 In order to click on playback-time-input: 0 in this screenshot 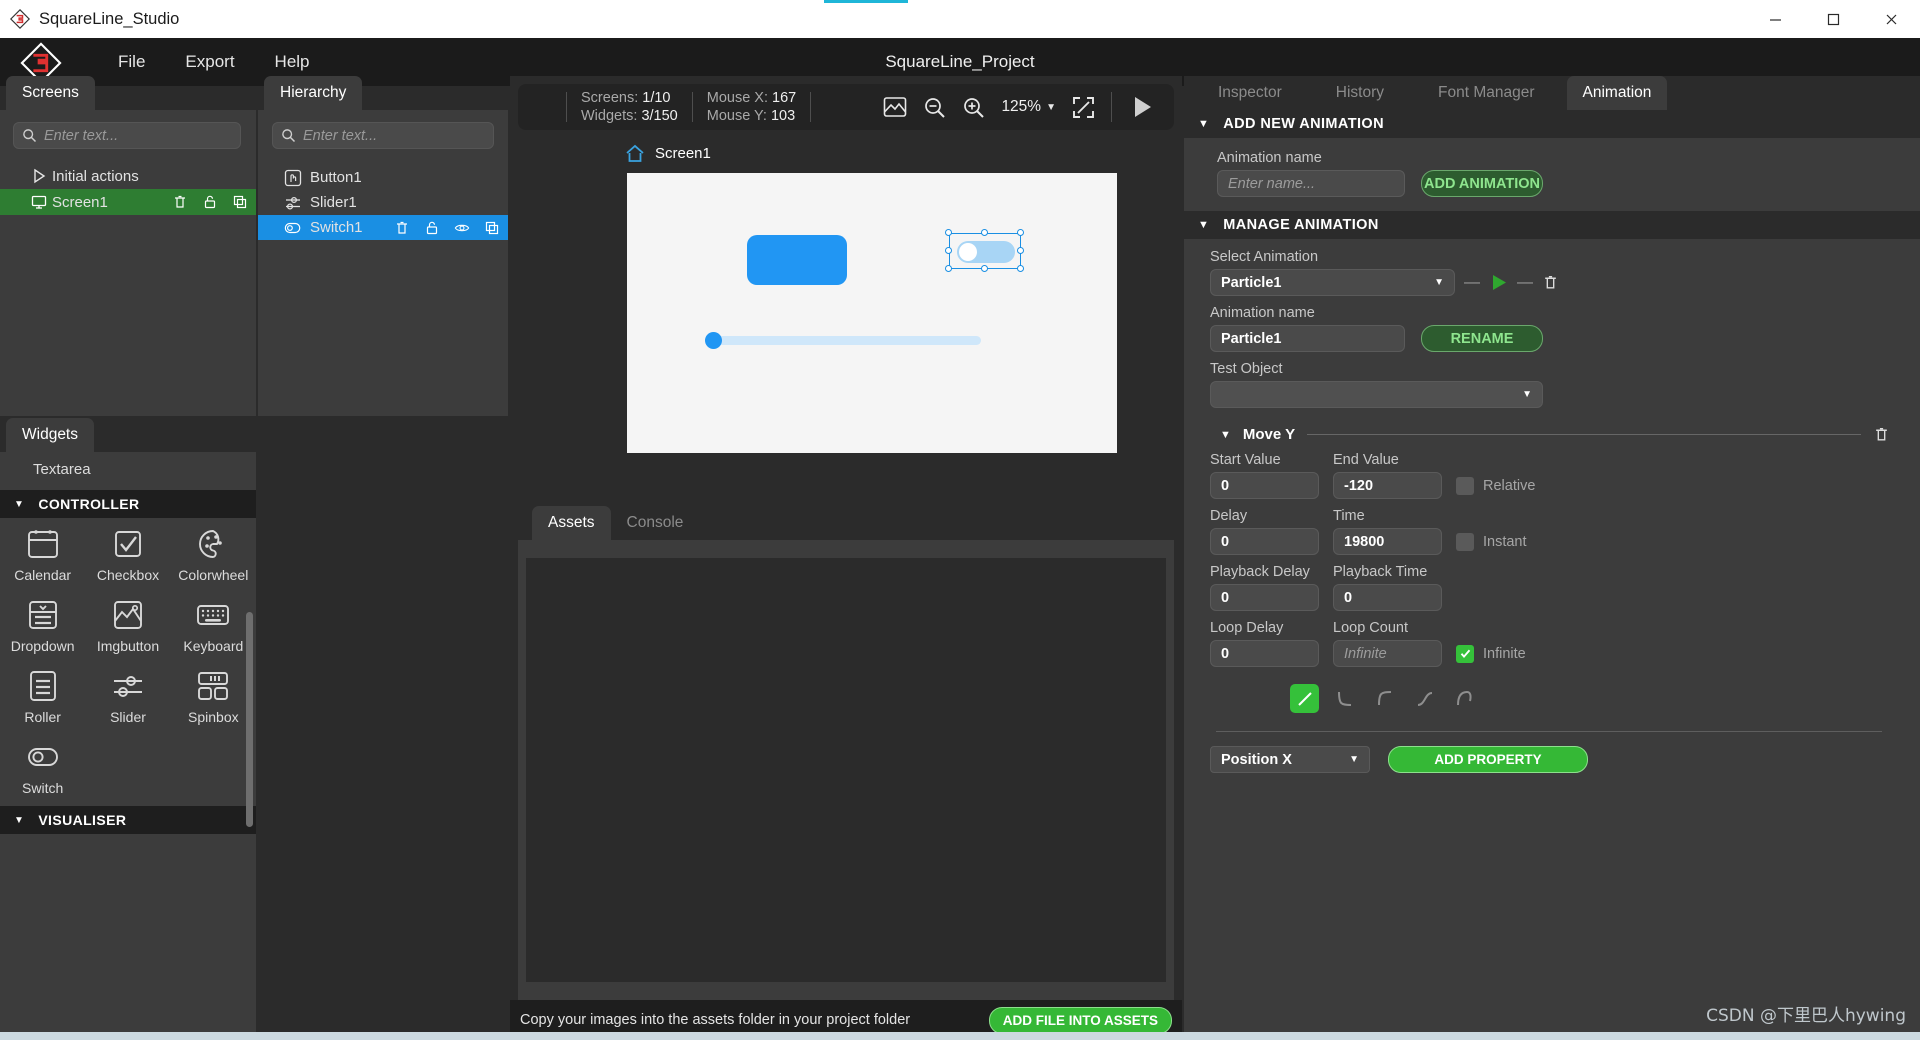, I will do `click(1387, 597)`.